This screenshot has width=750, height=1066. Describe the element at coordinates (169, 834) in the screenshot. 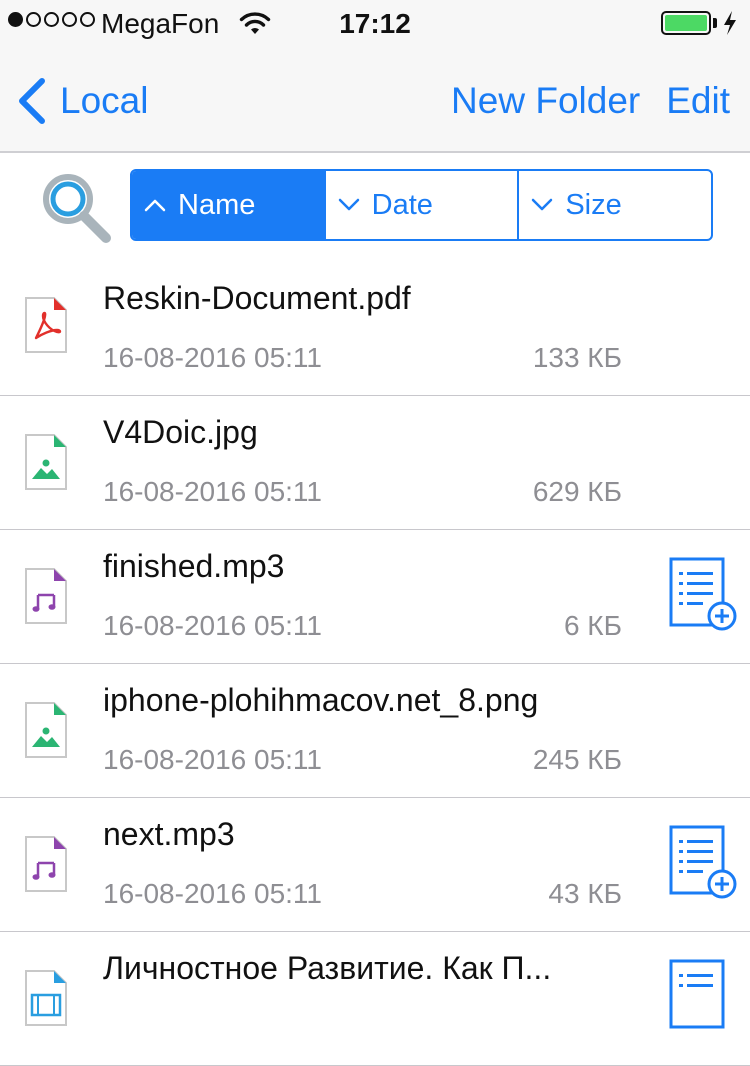

I see `file-name: next.mp3` at that location.